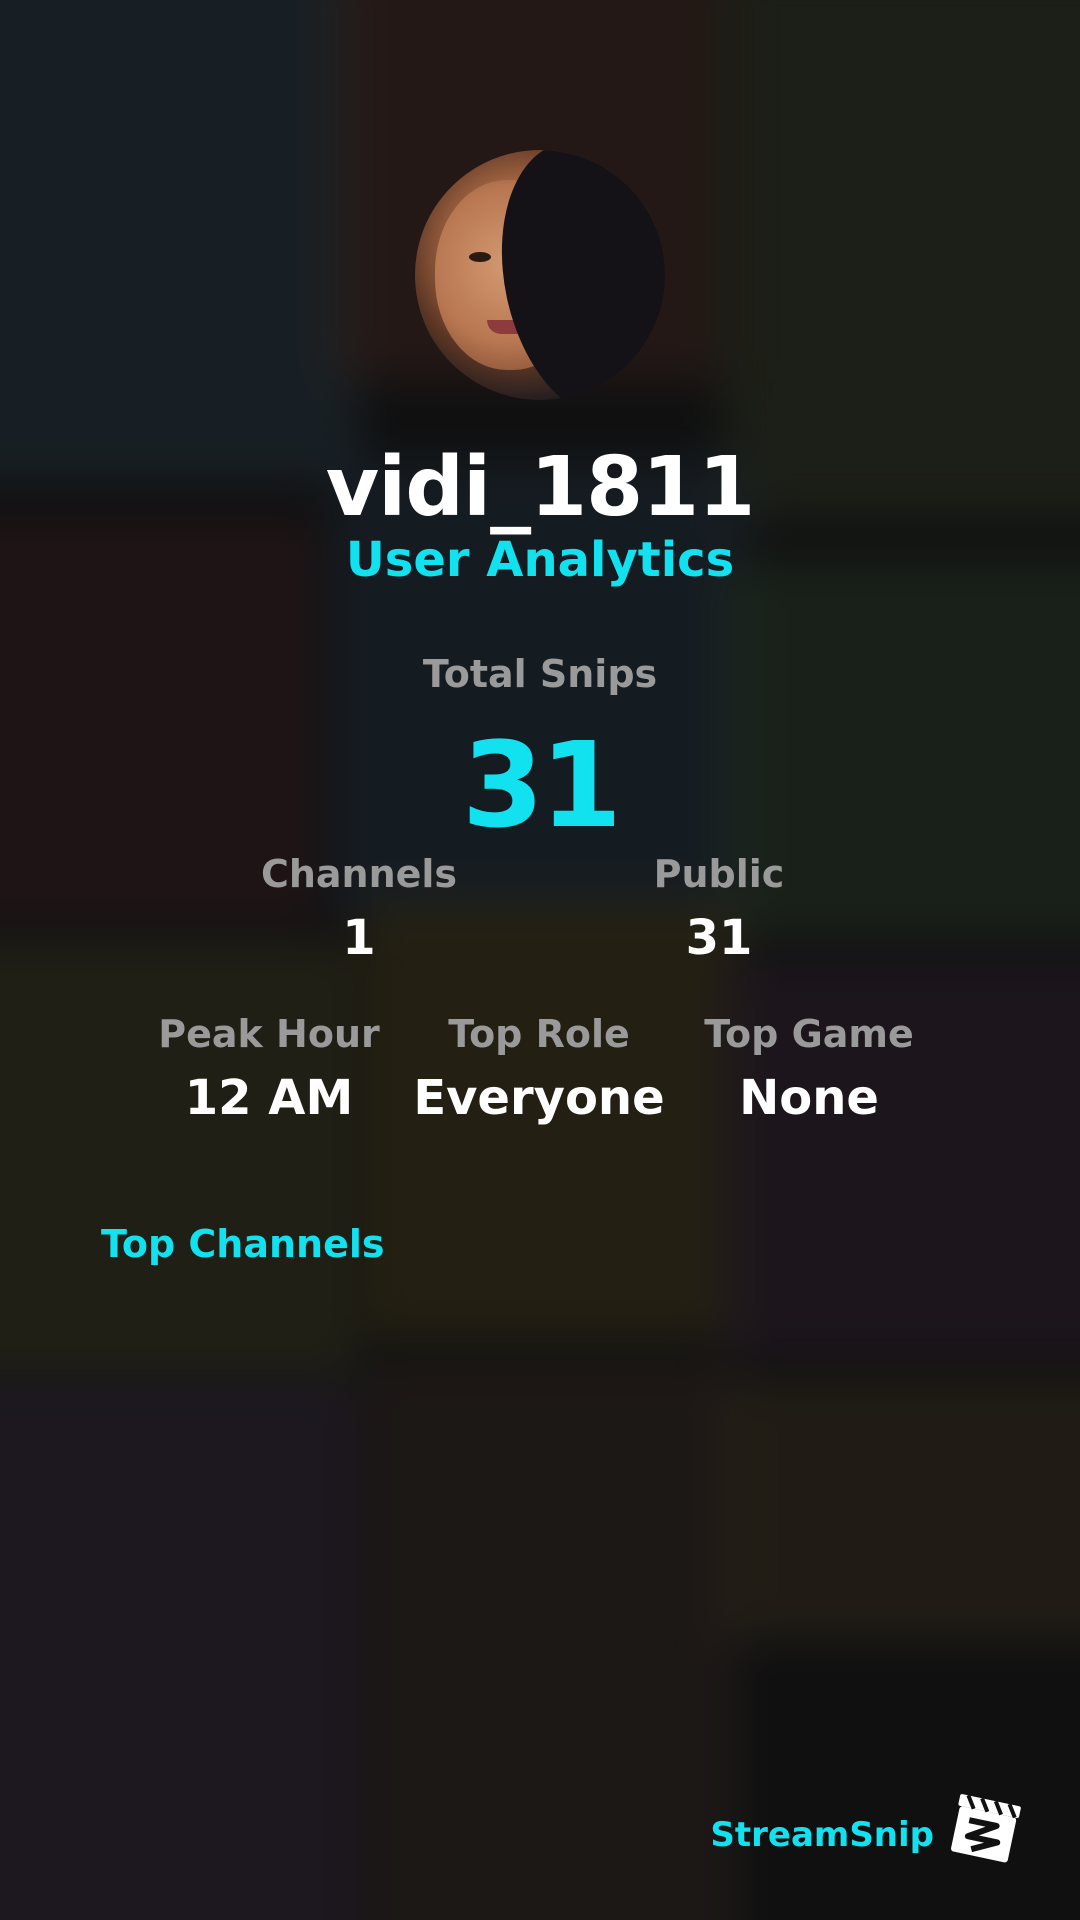  I want to click on top-role-value: Everyone, so click(539, 1098).